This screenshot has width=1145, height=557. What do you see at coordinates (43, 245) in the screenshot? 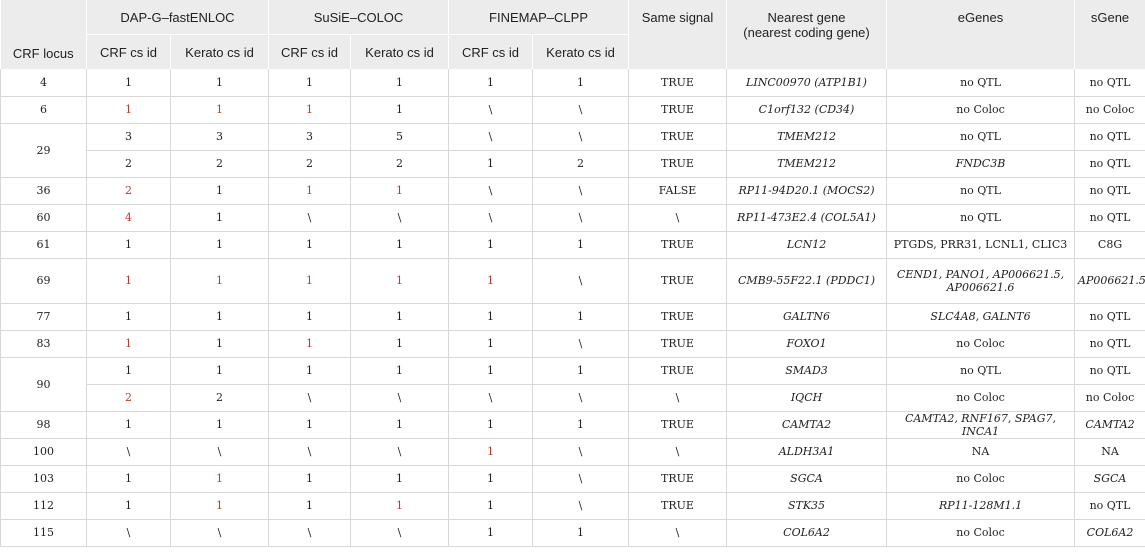
I see `cell-crf-locus: 61` at bounding box center [43, 245].